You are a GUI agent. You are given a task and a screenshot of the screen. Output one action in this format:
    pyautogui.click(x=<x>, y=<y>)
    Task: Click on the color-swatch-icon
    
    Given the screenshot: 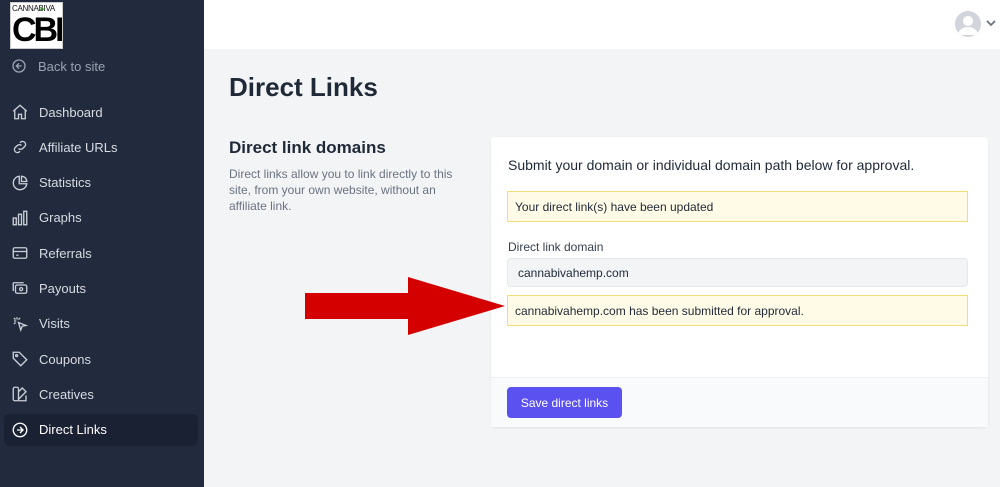 What is the action you would take?
    pyautogui.click(x=19, y=394)
    